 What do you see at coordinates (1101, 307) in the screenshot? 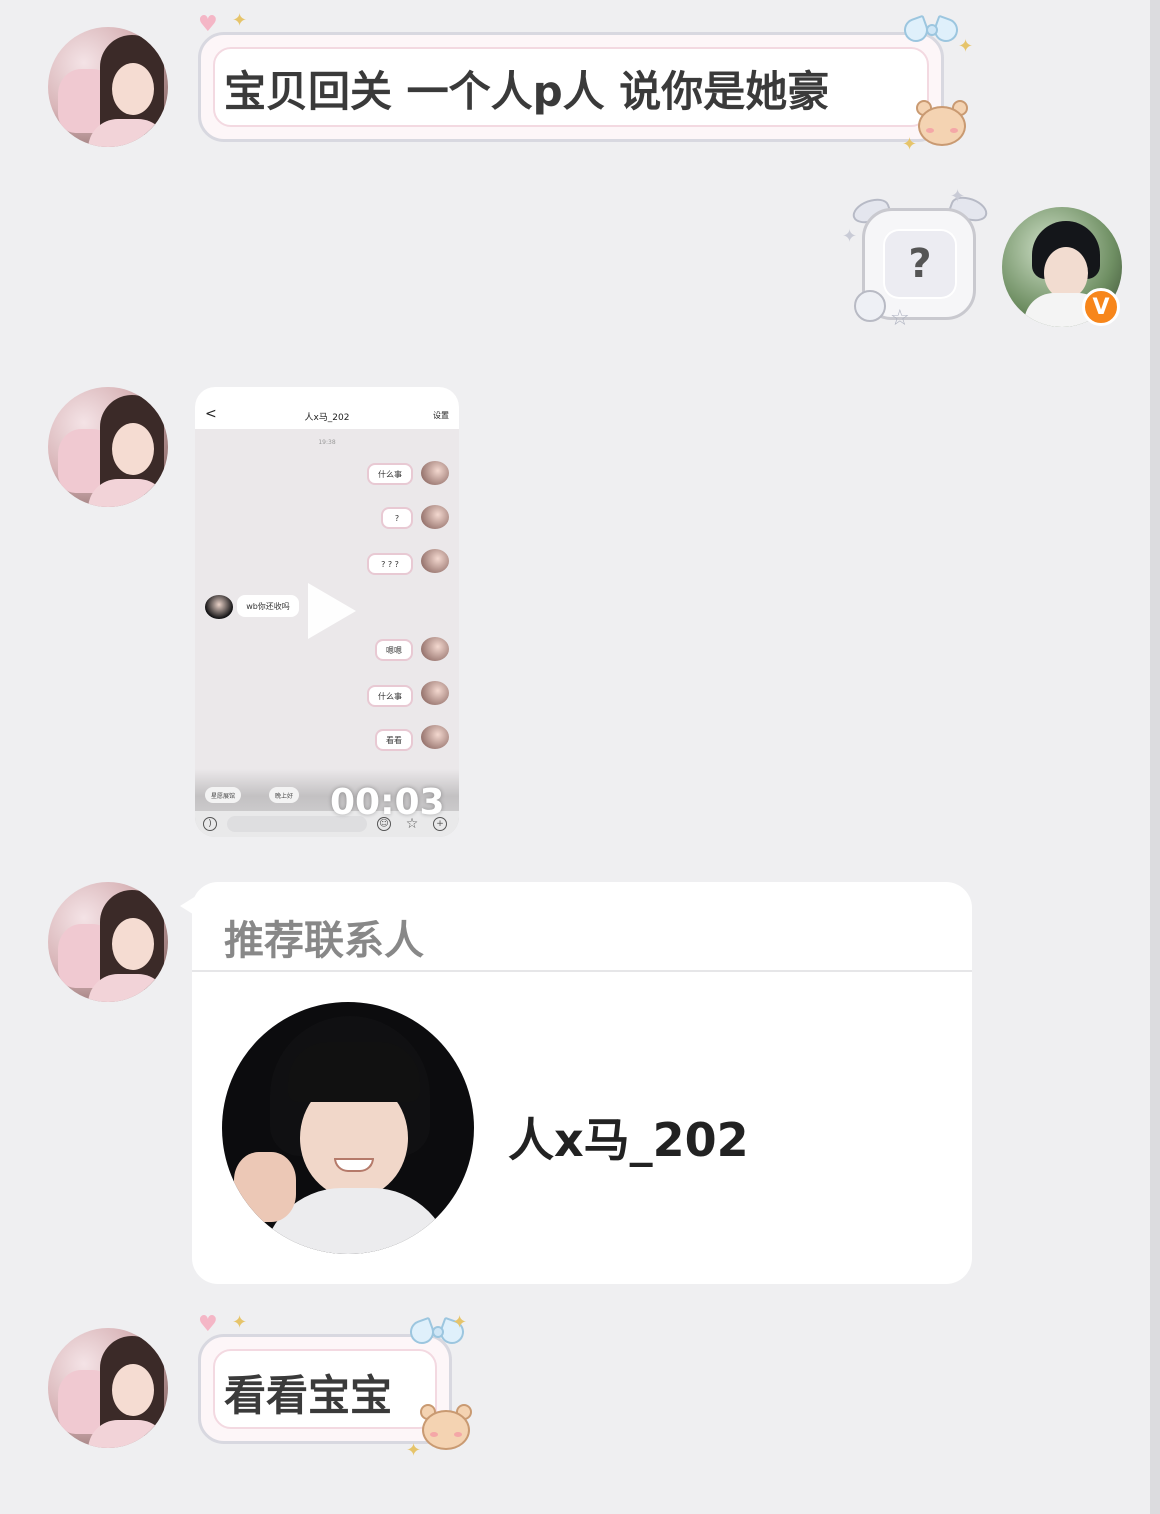
I see `verified-badge: V` at bounding box center [1101, 307].